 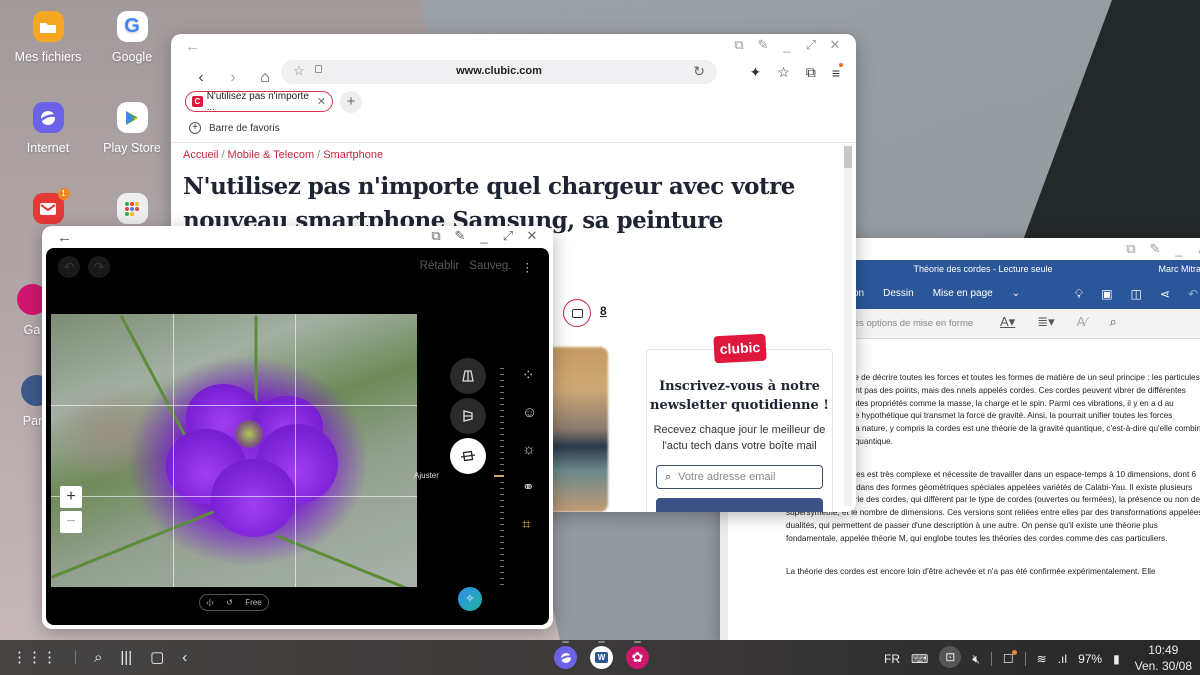 I want to click on brightness-icon: ☼, so click(x=529, y=449).